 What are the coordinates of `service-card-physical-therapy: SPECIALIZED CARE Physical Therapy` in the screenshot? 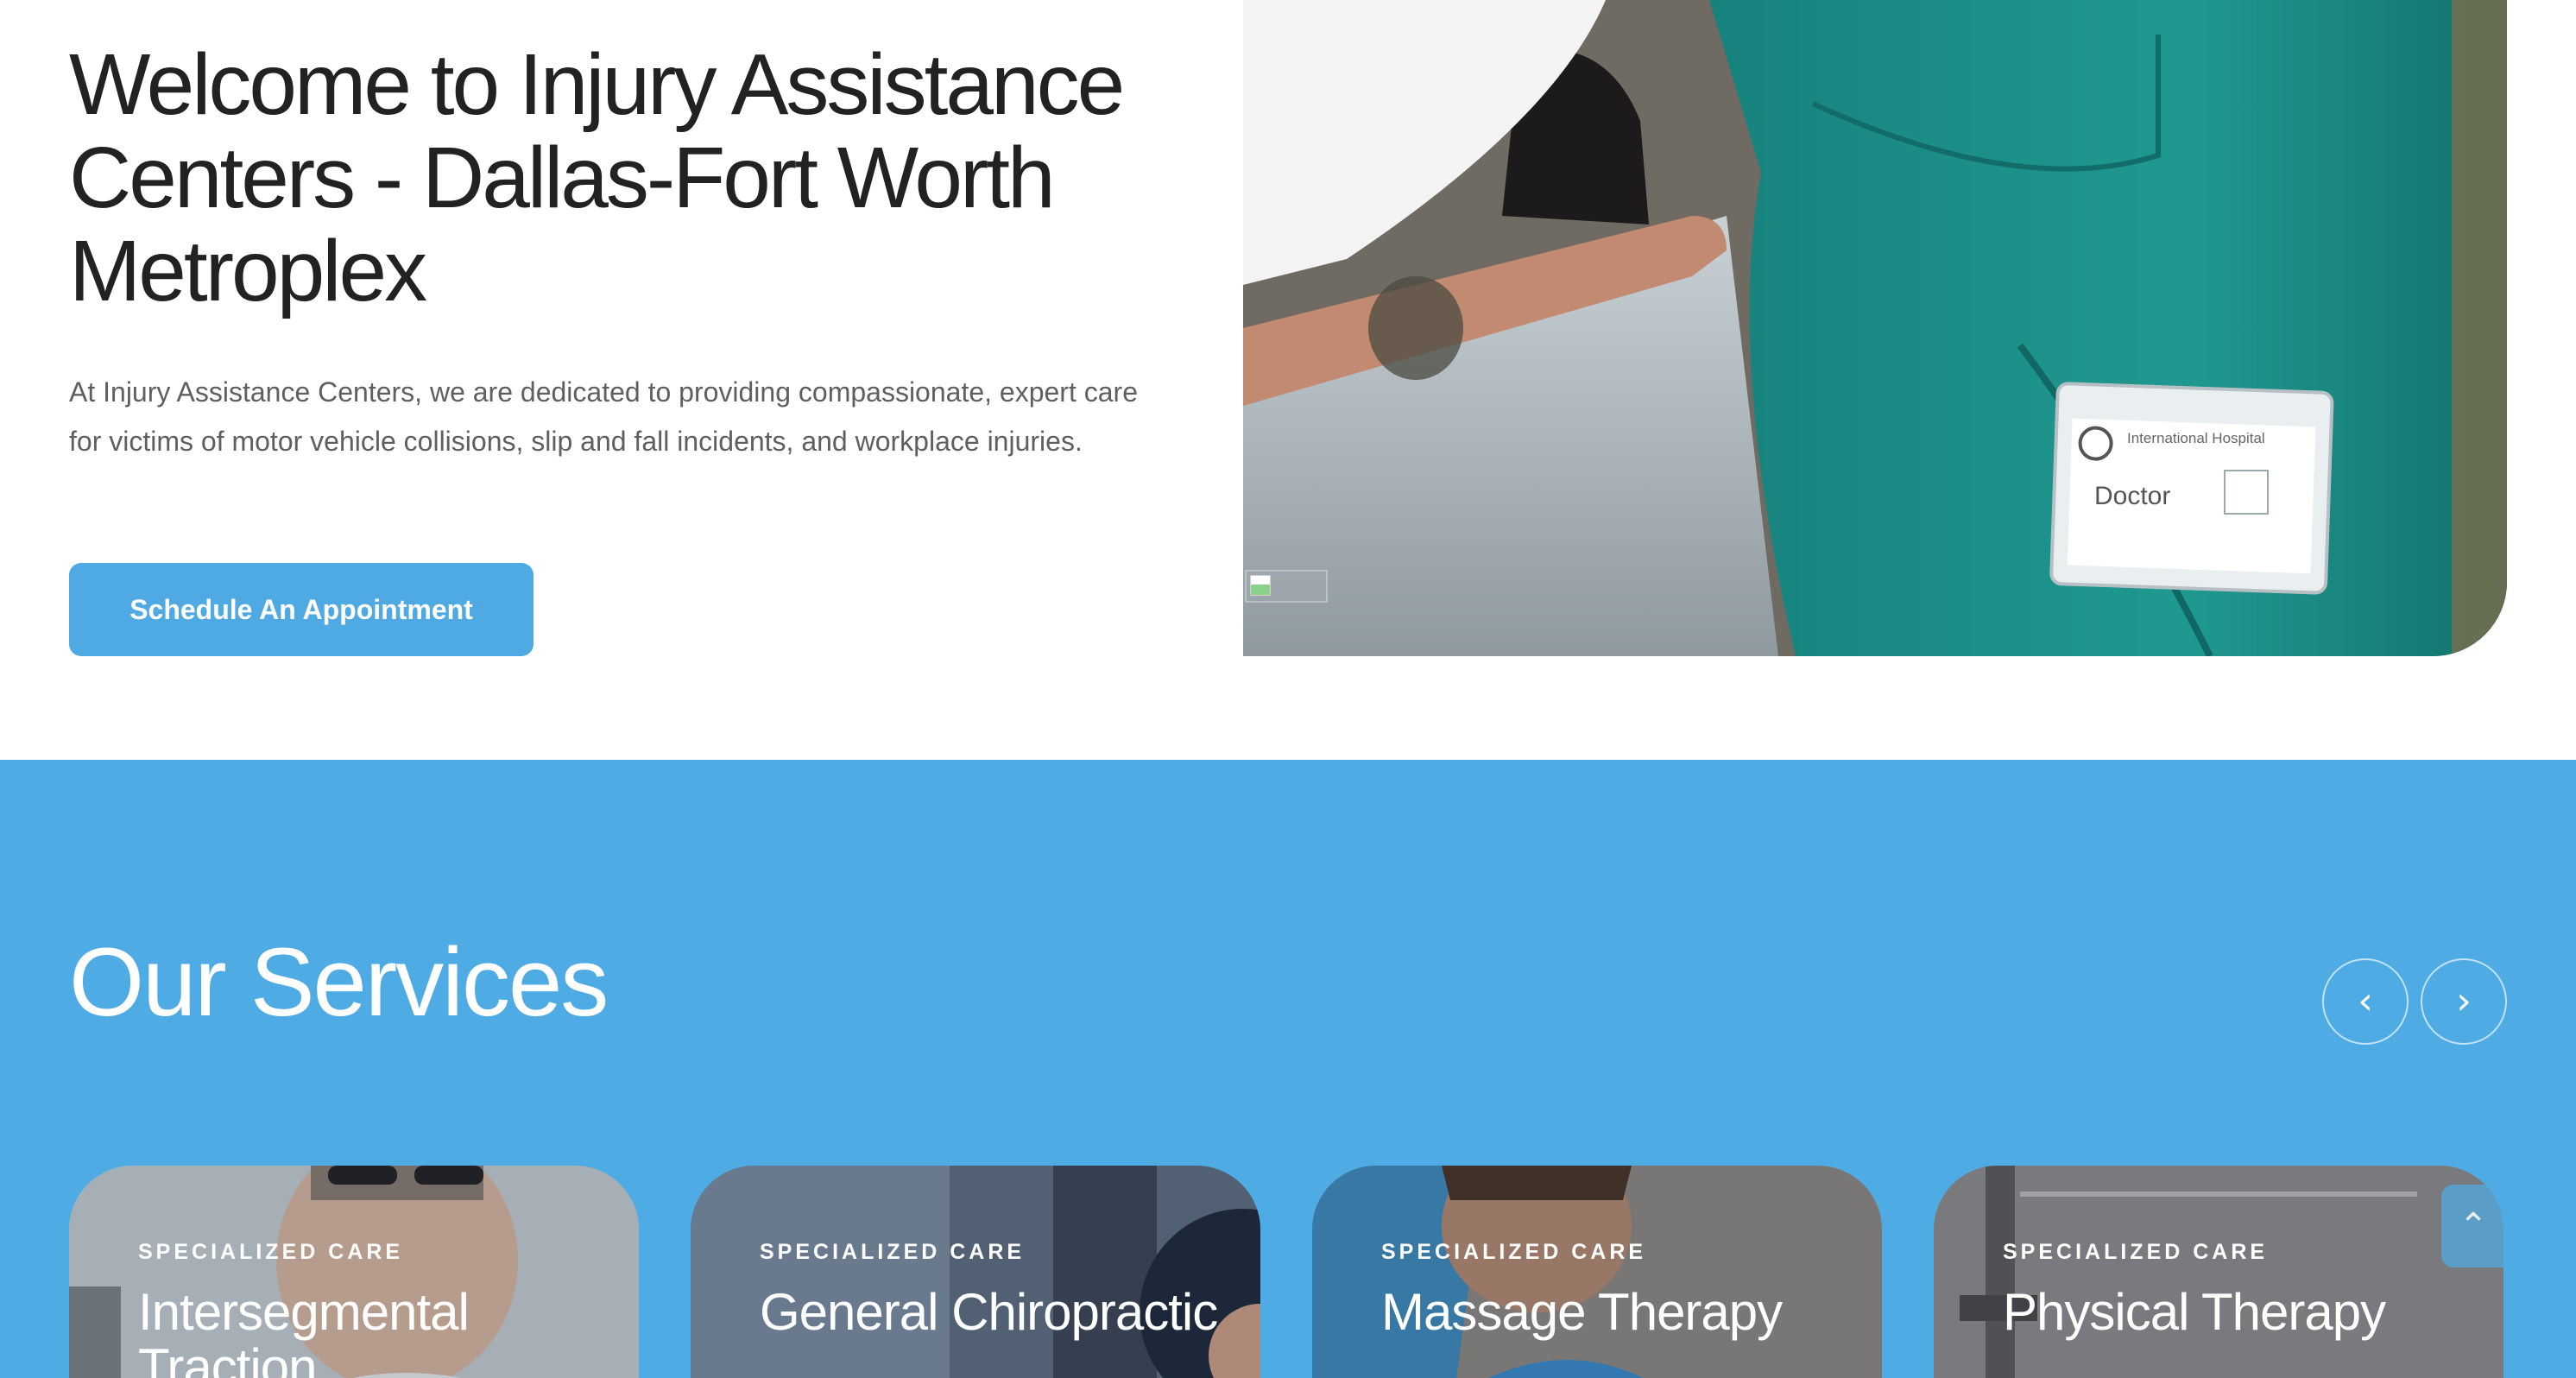 It's located at (2218, 1272).